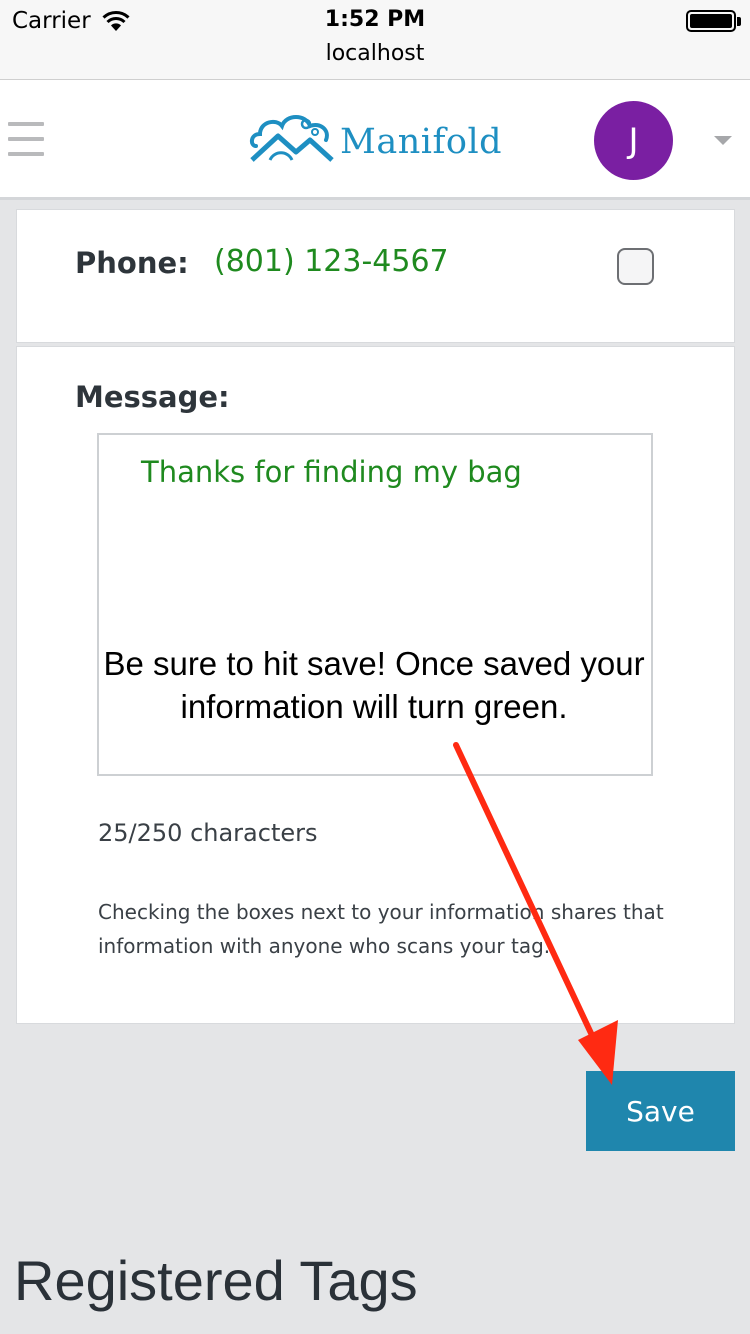 This screenshot has width=750, height=1334. What do you see at coordinates (132, 263) in the screenshot?
I see `phone-label: Phone:` at bounding box center [132, 263].